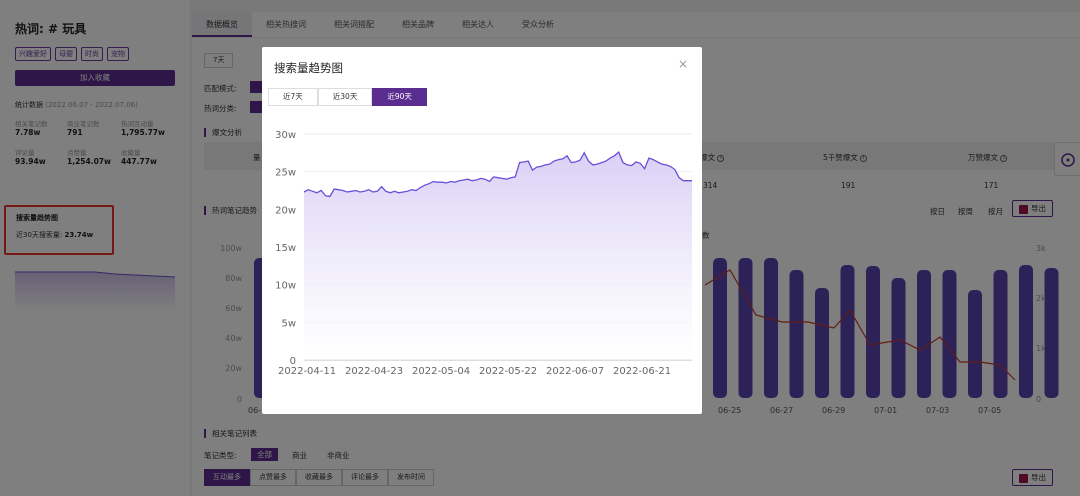  What do you see at coordinates (285, 173) in the screenshot?
I see `y-axis-tick: 25w` at bounding box center [285, 173].